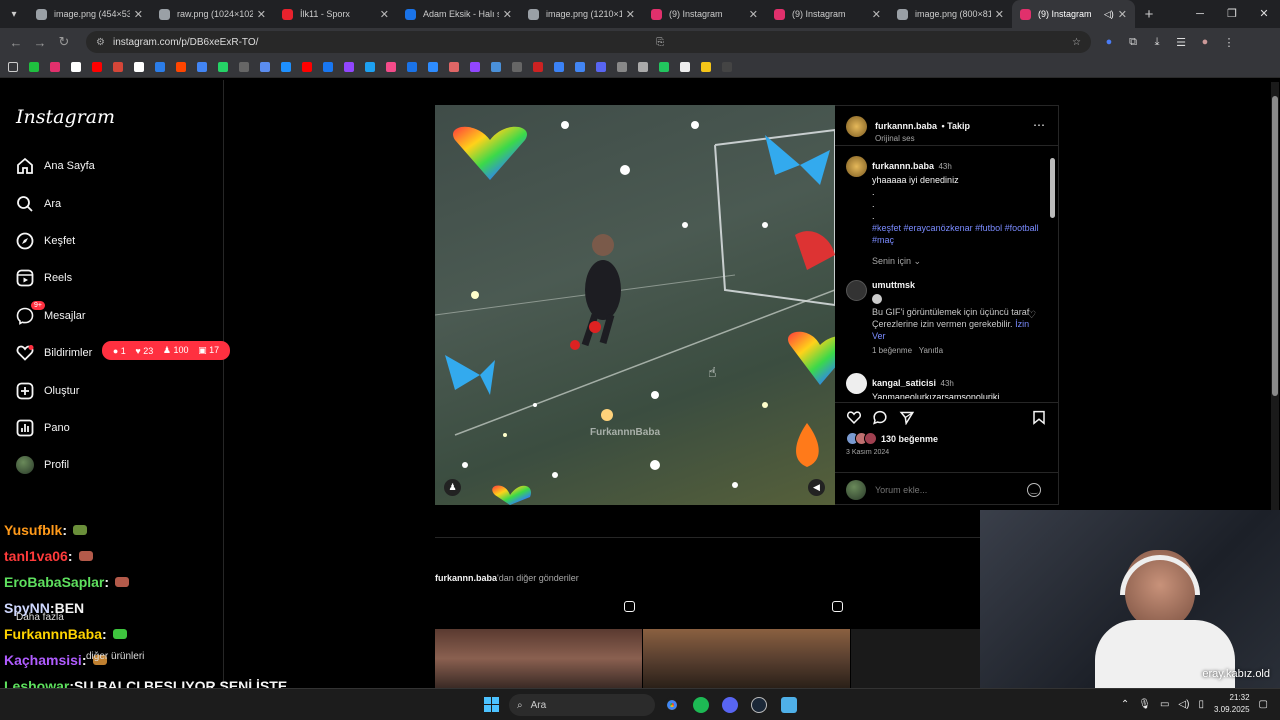 The width and height of the screenshot is (1280, 720). Describe the element at coordinates (40, 42) in the screenshot. I see `forward-icon: →` at that location.